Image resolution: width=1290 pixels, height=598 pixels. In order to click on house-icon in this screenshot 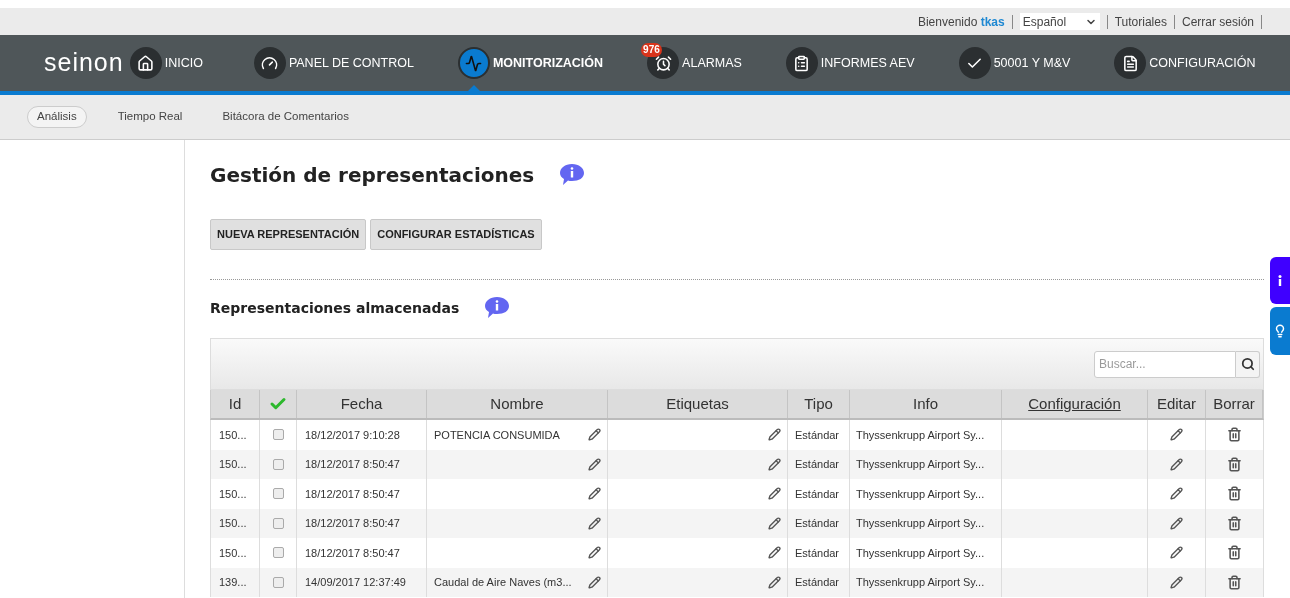, I will do `click(146, 63)`.